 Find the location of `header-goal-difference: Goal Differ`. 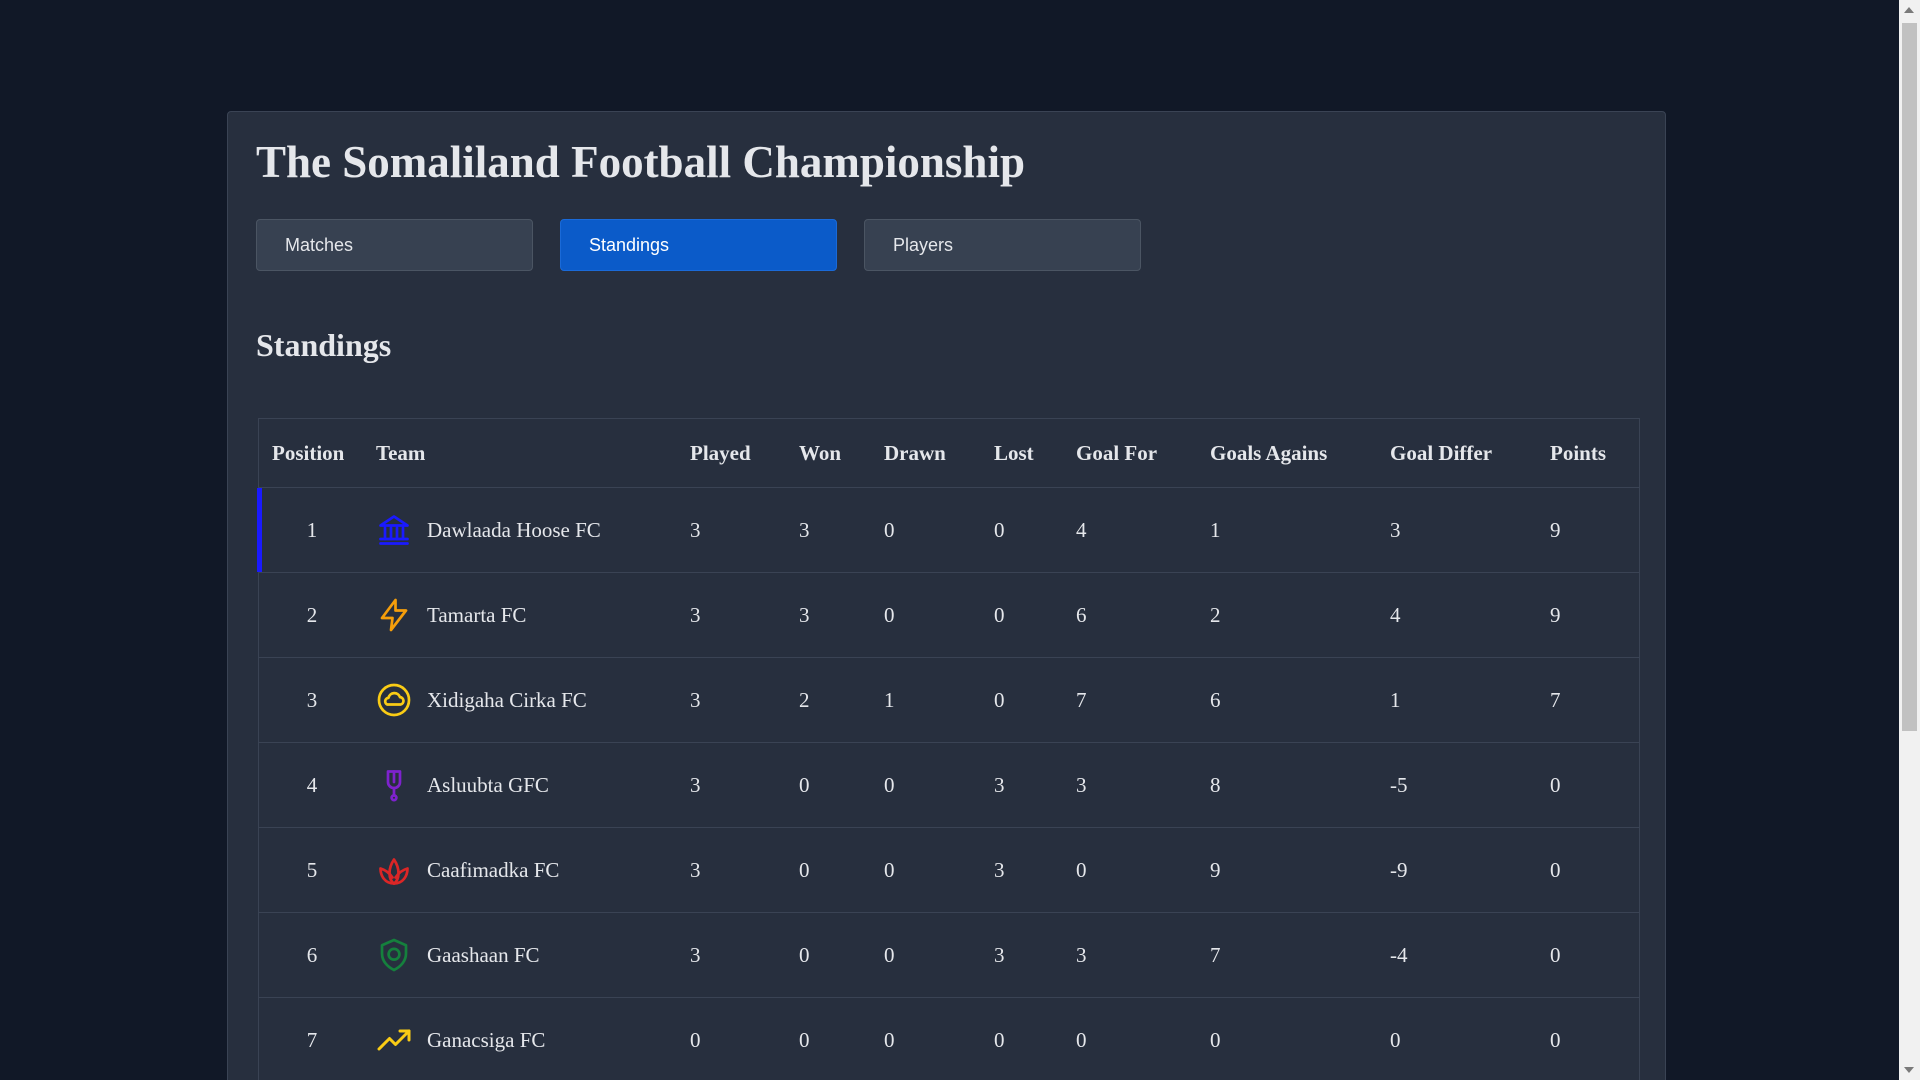

header-goal-difference: Goal Differ is located at coordinates (1441, 453).